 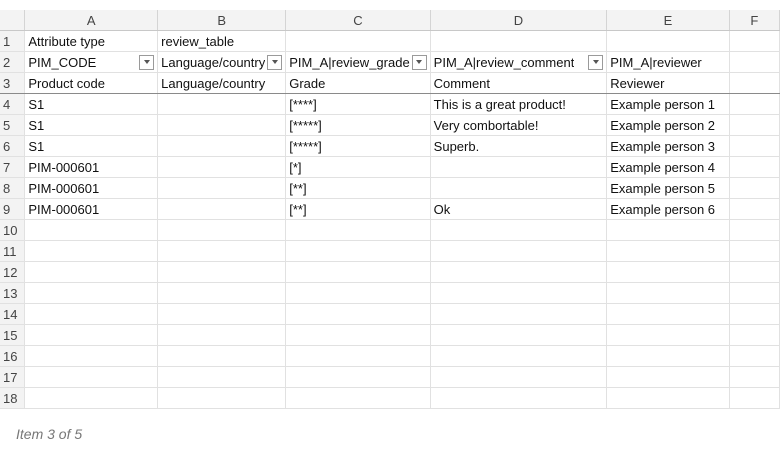 I want to click on column-header-e: E, so click(x=668, y=20).